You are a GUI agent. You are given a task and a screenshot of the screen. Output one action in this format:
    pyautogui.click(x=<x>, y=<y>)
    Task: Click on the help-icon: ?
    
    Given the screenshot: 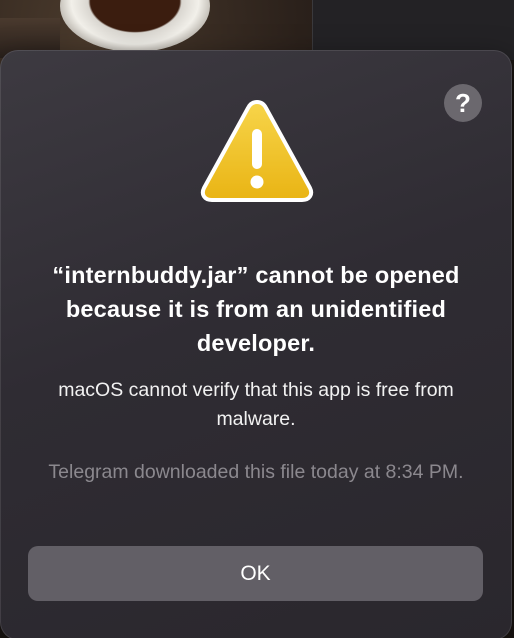 What is the action you would take?
    pyautogui.click(x=463, y=102)
    